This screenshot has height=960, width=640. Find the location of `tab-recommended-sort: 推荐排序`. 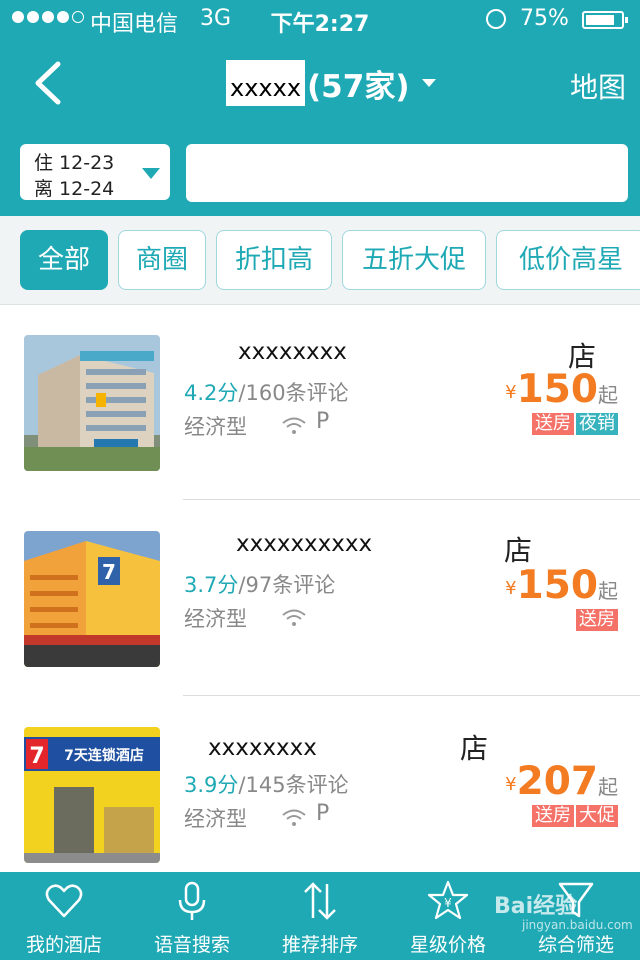

tab-recommended-sort: 推荐排序 is located at coordinates (320, 916).